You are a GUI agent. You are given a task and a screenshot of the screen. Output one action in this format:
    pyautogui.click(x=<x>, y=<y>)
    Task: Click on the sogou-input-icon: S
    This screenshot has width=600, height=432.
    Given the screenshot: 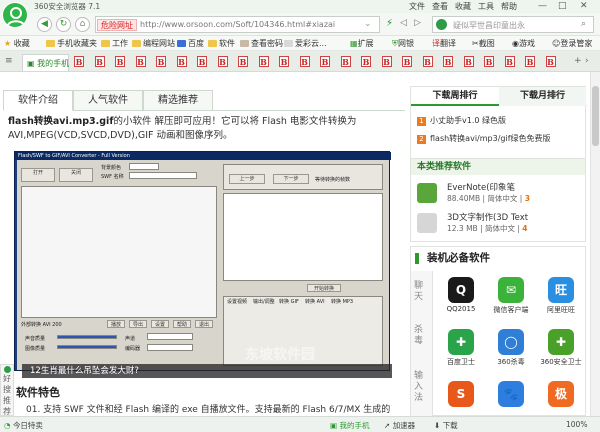 What is the action you would take?
    pyautogui.click(x=461, y=394)
    